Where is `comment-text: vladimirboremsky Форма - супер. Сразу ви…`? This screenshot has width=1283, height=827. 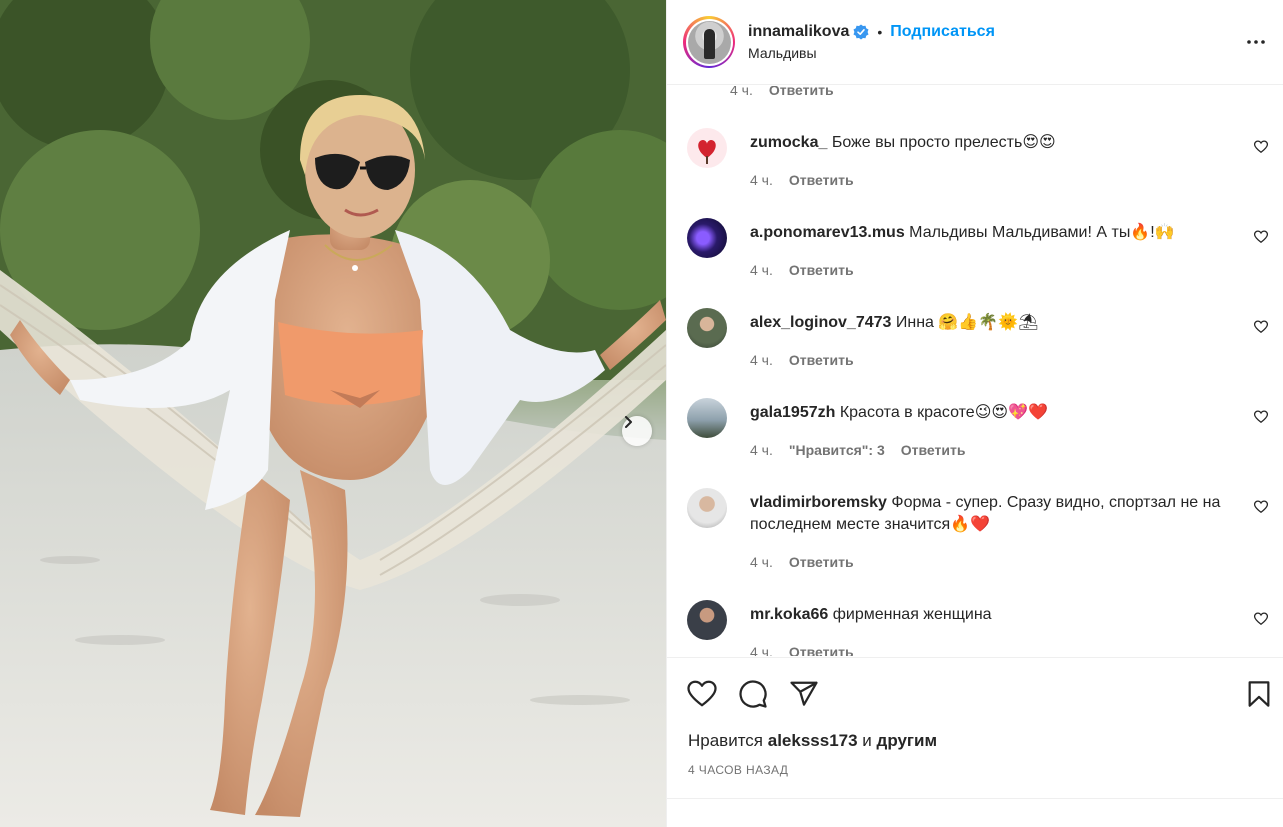 comment-text: vladimirboremsky Форма - супер. Сразу ви… is located at coordinates (995, 514).